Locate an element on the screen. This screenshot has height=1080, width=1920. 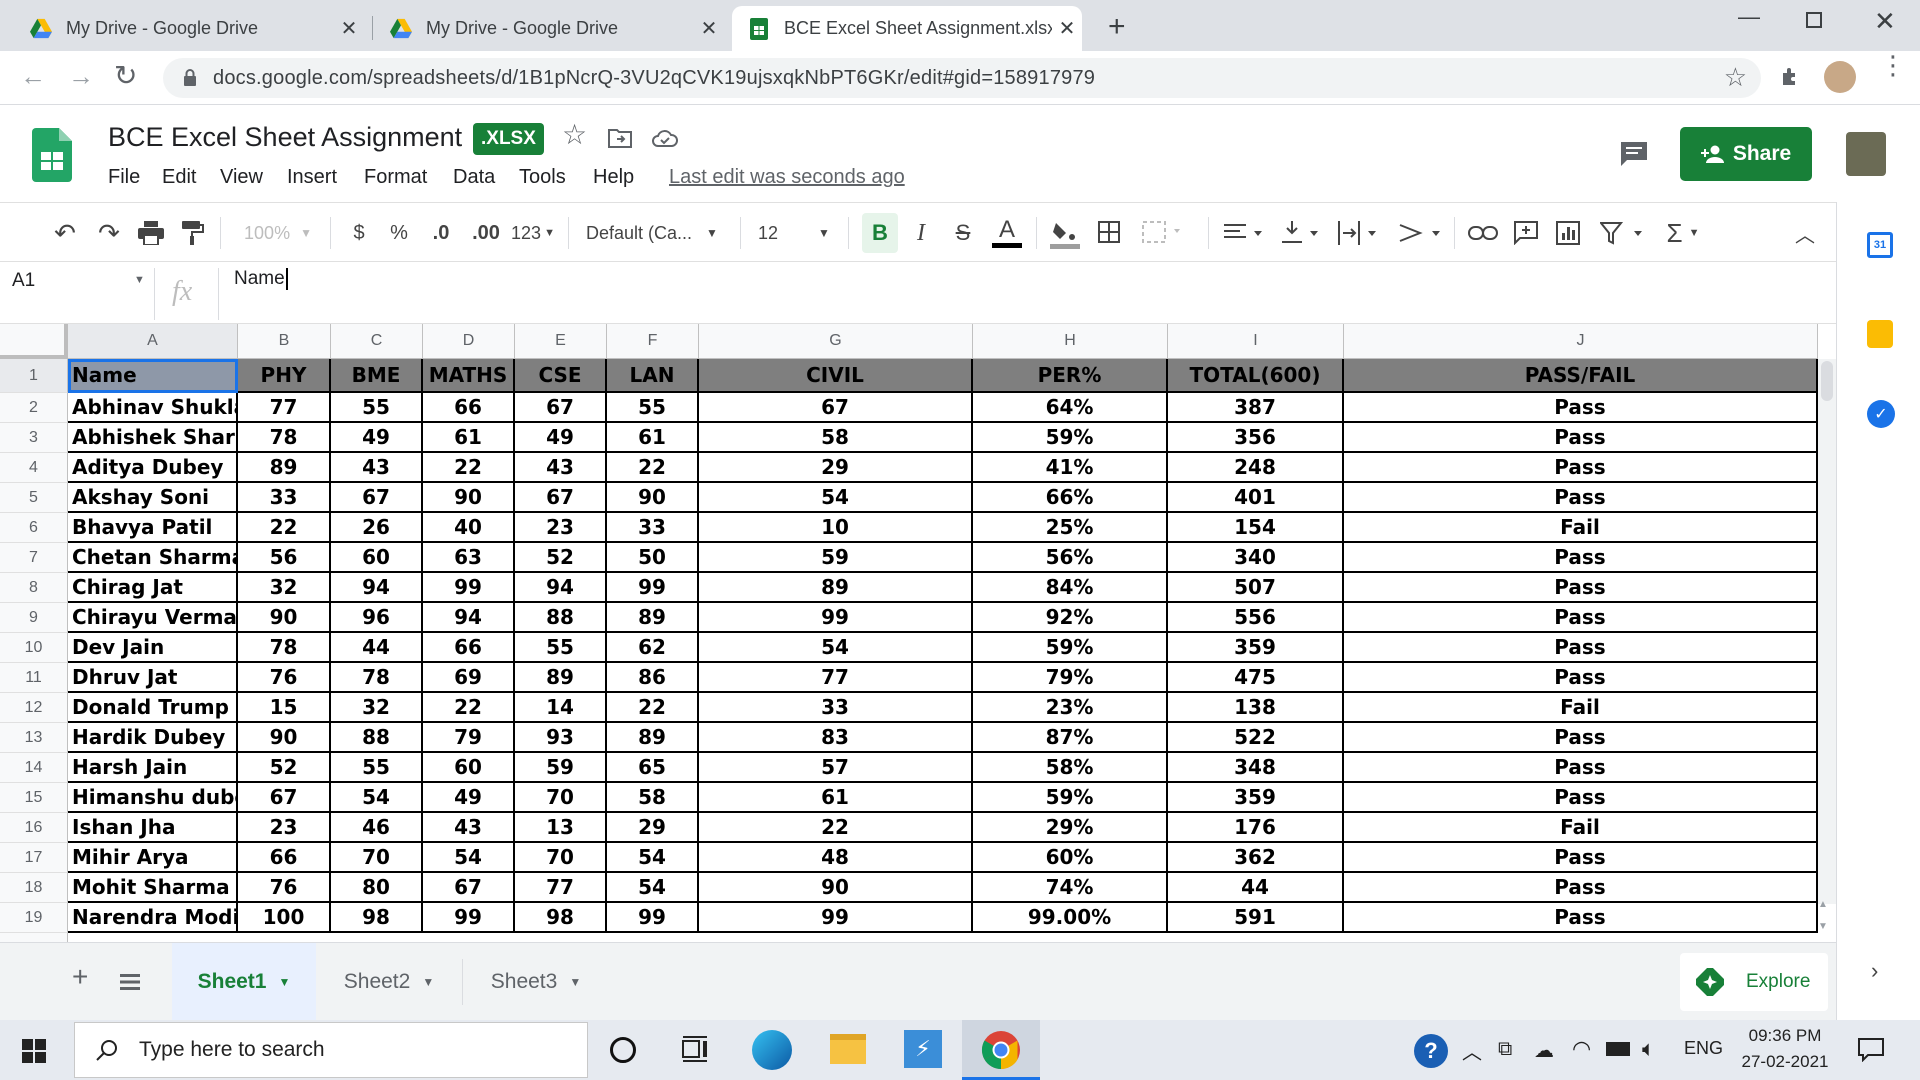
text-color-button: A is located at coordinates (1007, 233).